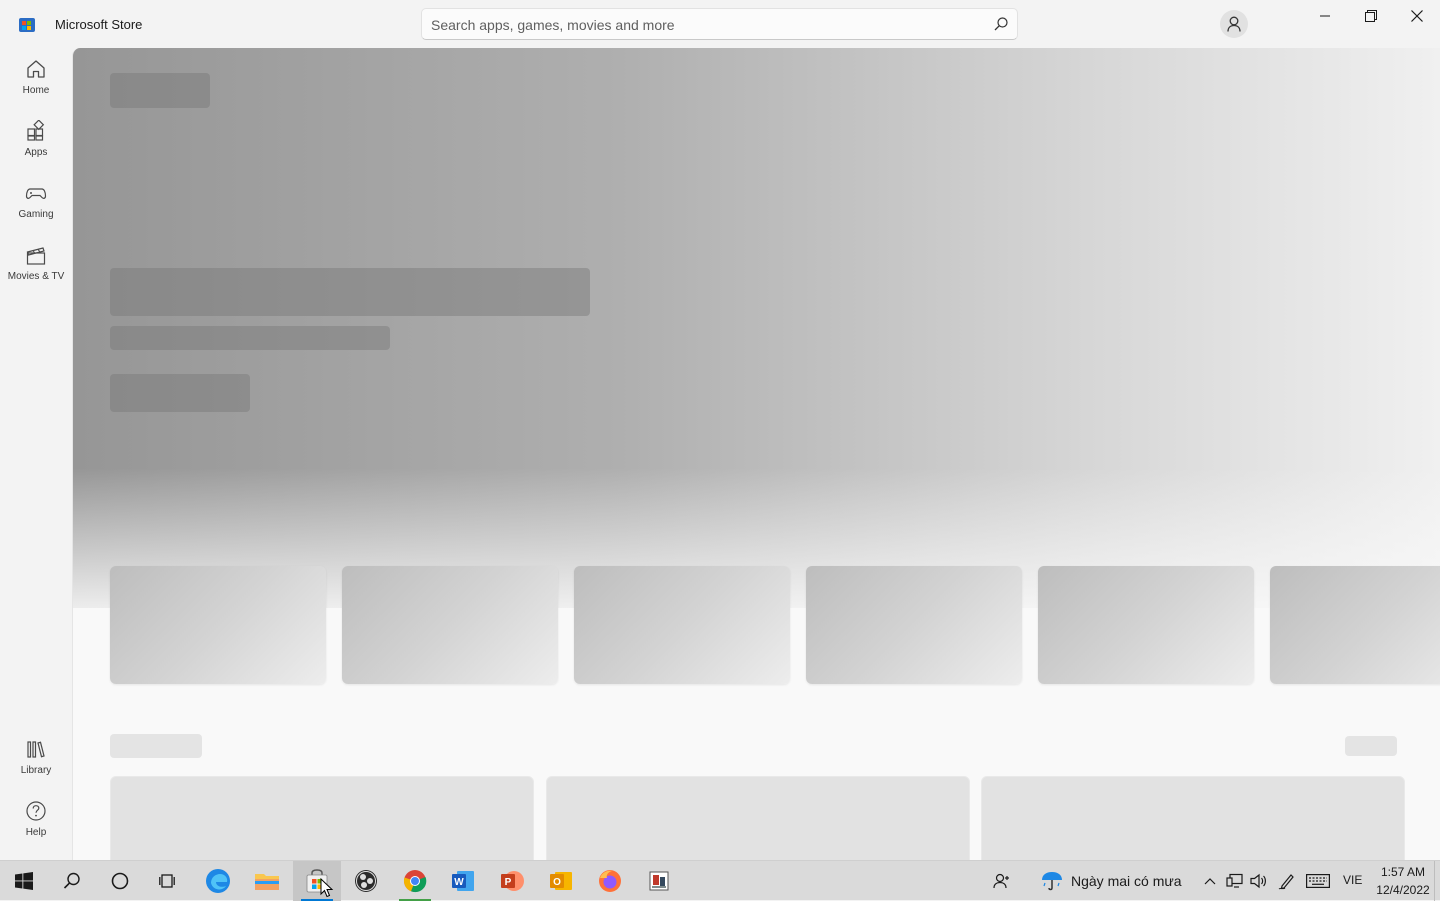 The height and width of the screenshot is (901, 1440). I want to click on nav-label-gaming: Gaming, so click(36, 214).